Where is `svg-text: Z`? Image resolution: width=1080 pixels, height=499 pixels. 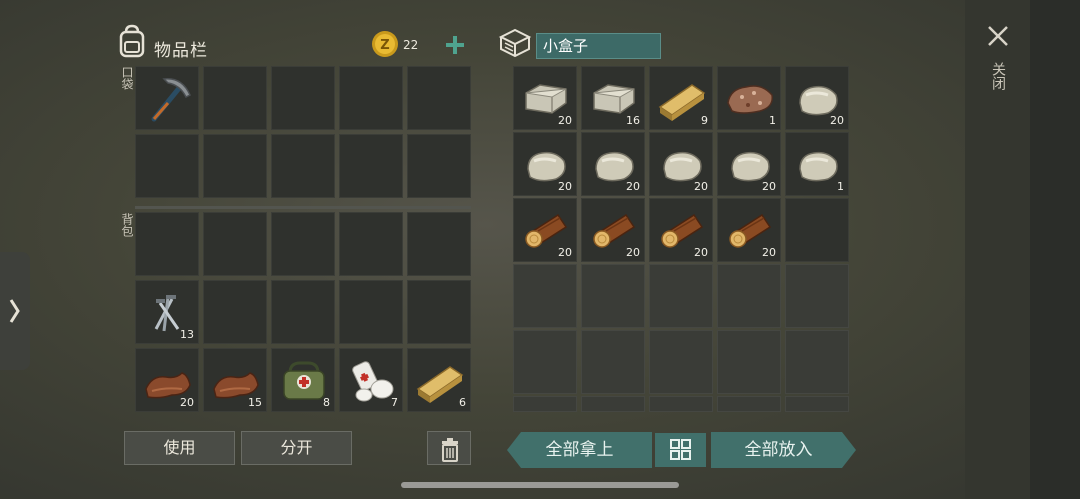 svg-text: Z is located at coordinates (384, 45).